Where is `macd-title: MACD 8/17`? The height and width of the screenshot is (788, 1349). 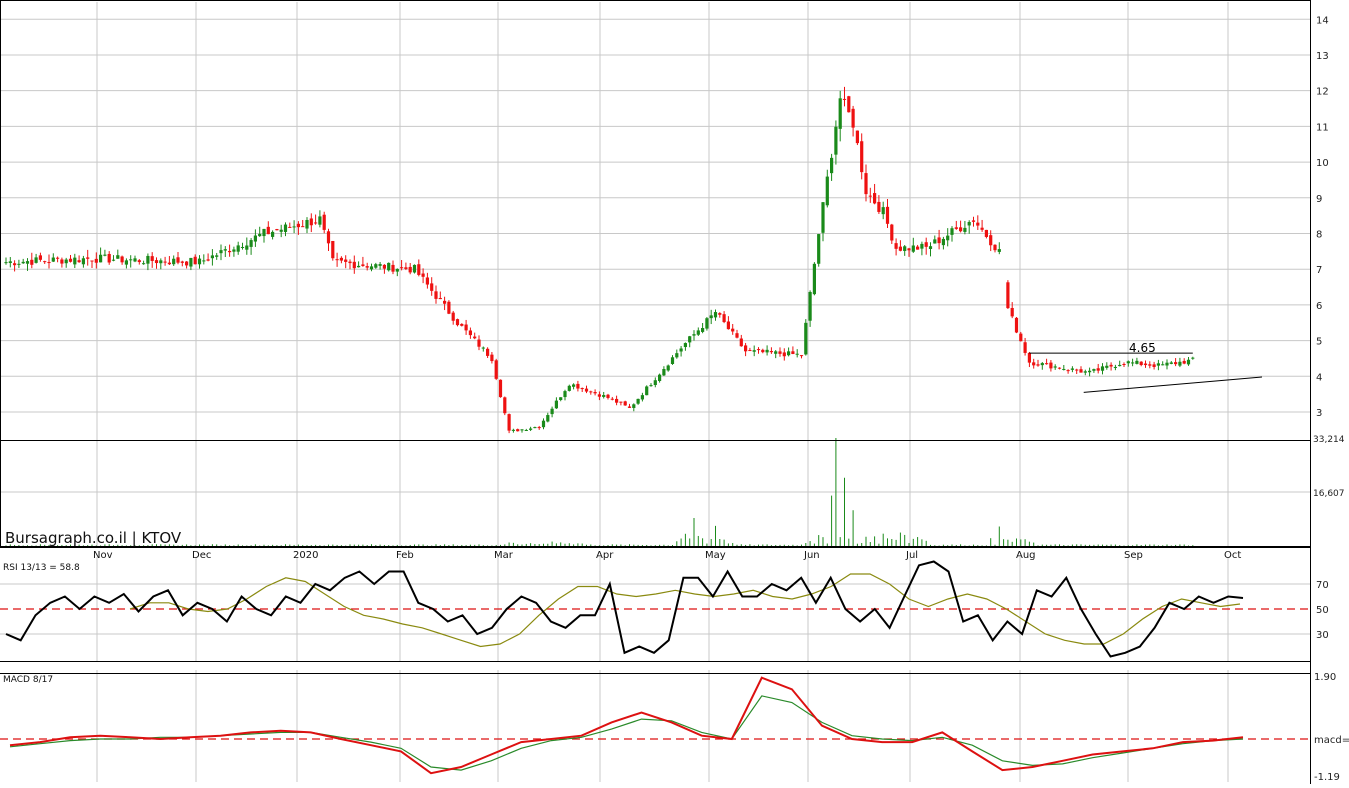 macd-title: MACD 8/17 is located at coordinates (28, 680).